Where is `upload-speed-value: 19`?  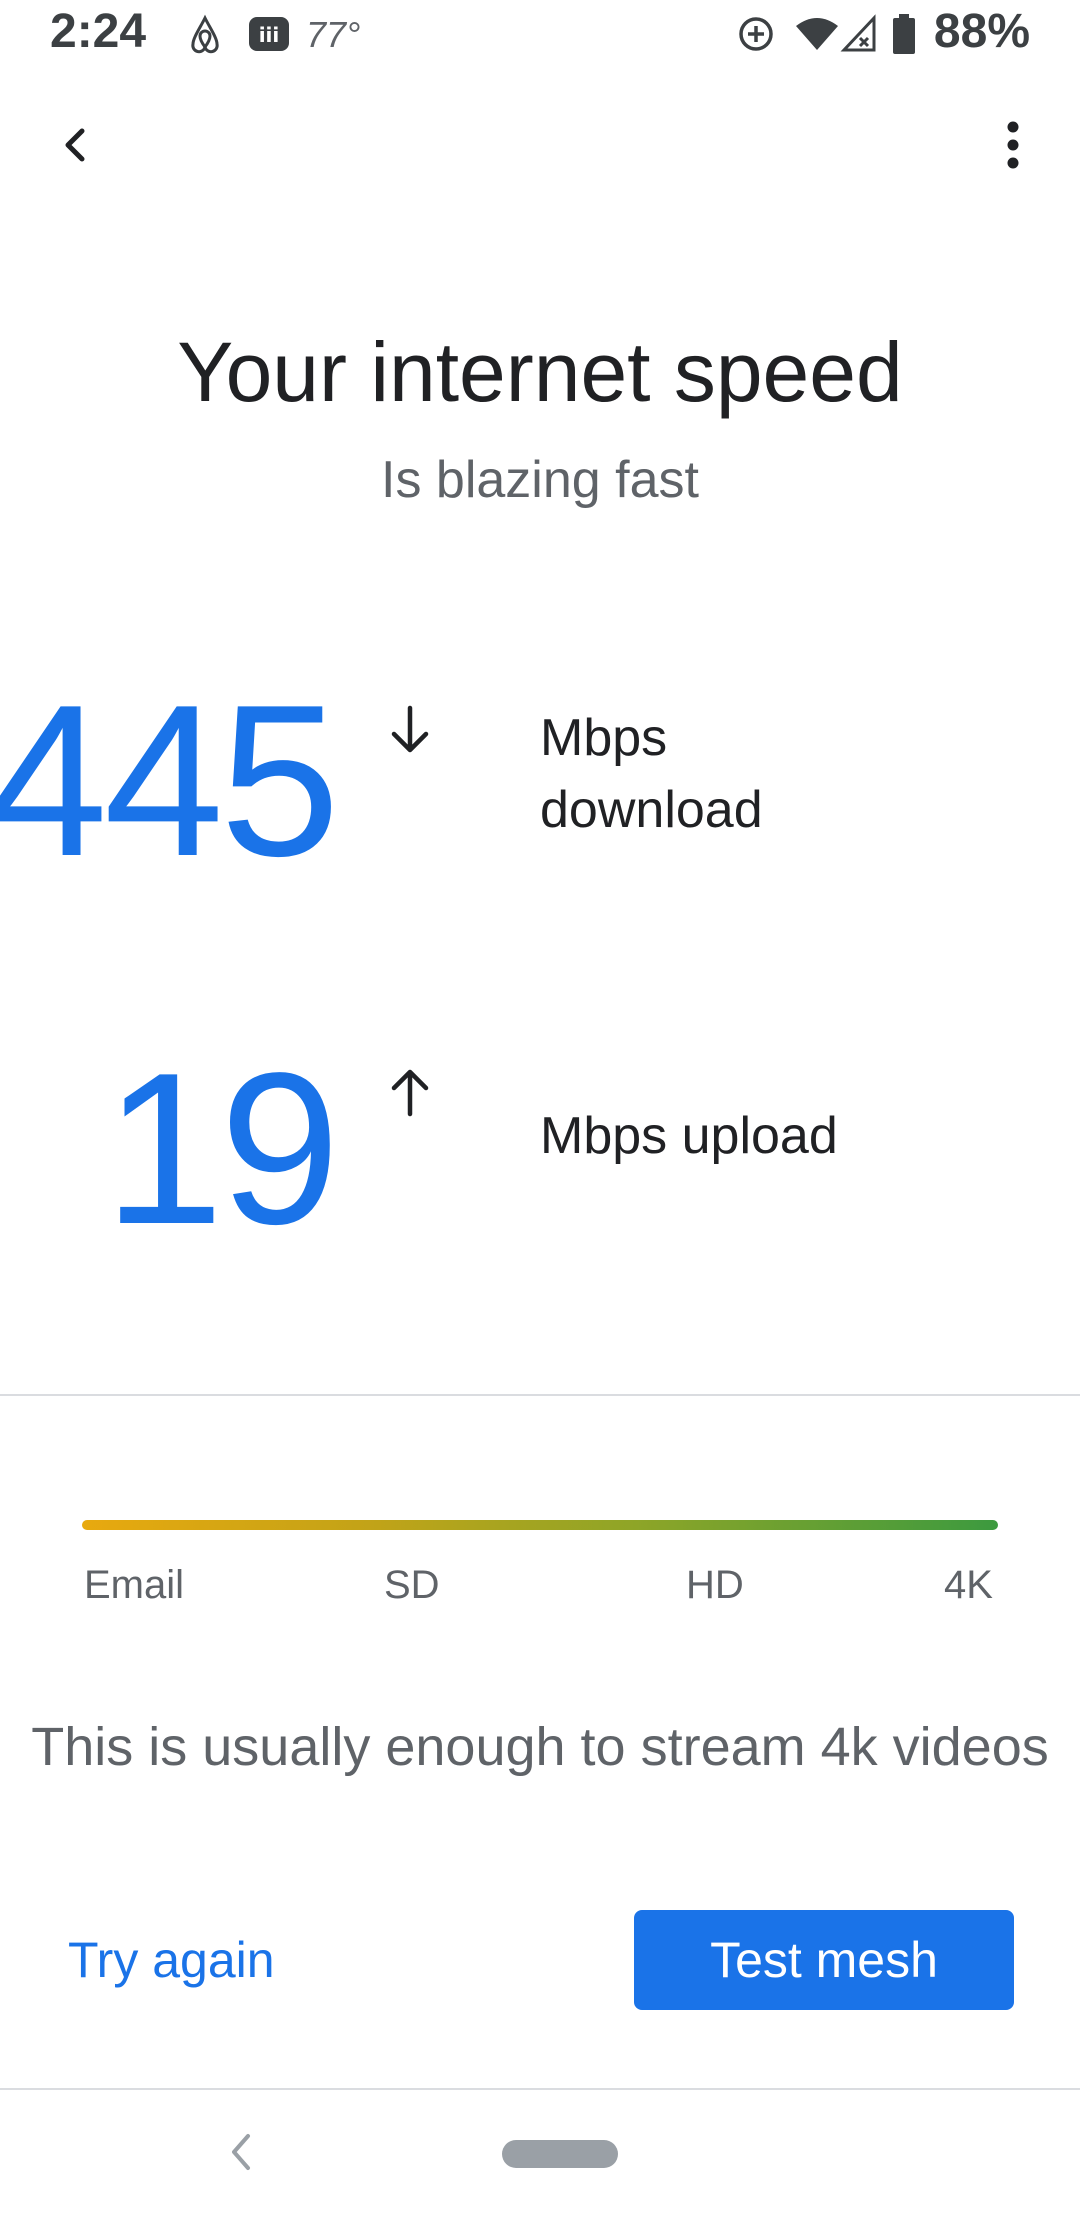
upload-speed-value: 19 is located at coordinates (221, 1148).